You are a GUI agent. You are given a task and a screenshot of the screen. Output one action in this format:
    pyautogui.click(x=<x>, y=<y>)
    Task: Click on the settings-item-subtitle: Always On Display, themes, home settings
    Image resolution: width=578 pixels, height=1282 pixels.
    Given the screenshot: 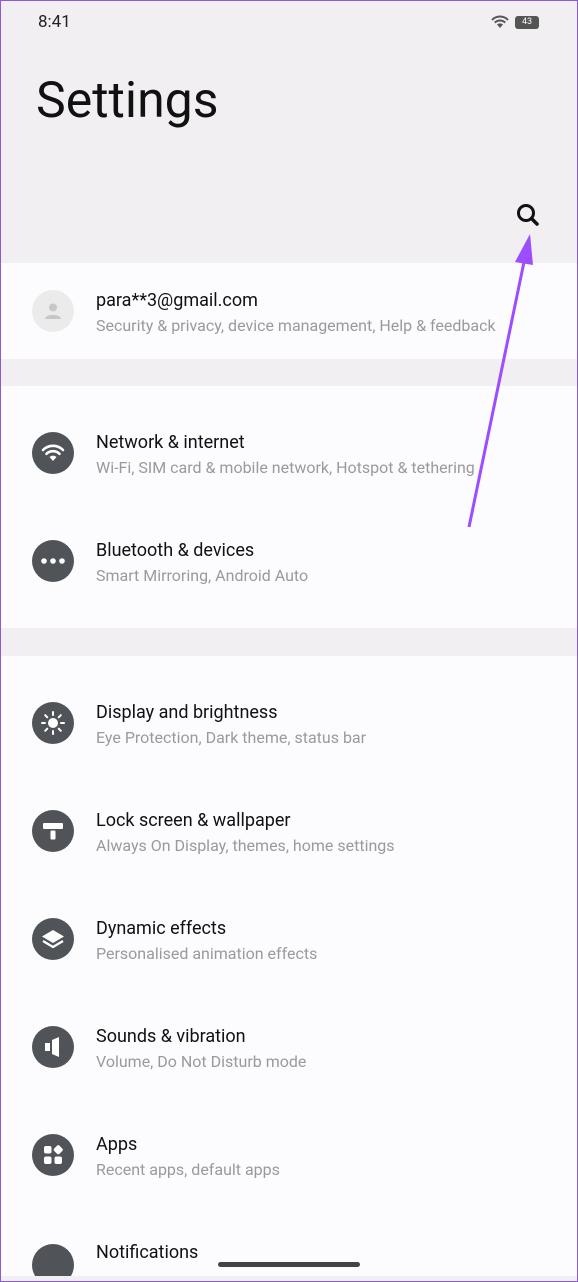 What is the action you would take?
    pyautogui.click(x=245, y=845)
    